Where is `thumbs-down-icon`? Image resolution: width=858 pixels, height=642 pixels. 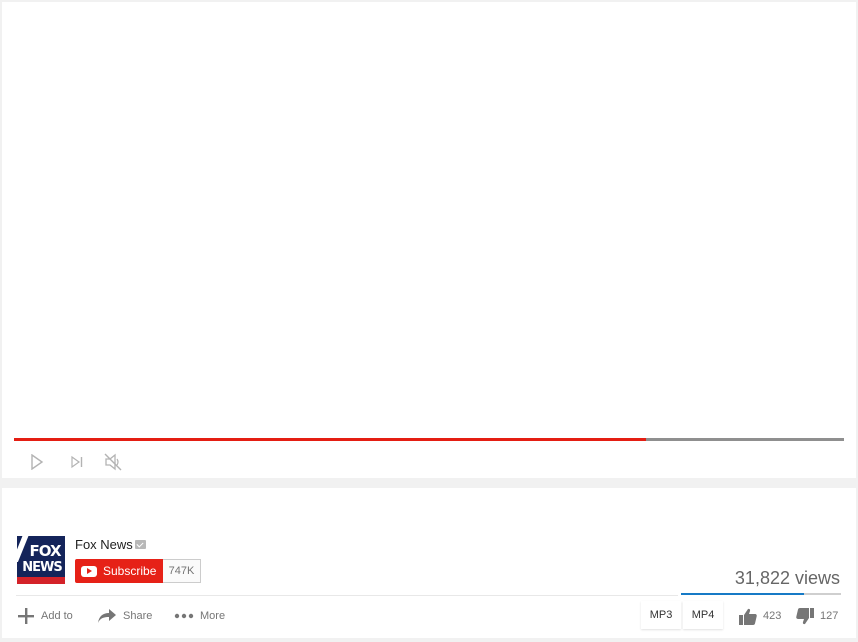
thumbs-down-icon is located at coordinates (805, 615).